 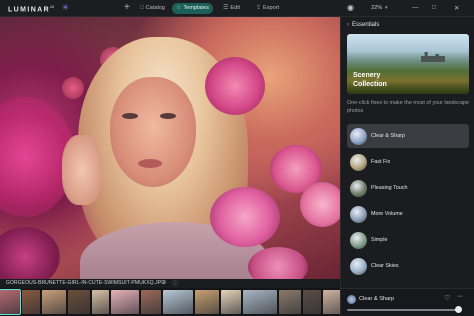 What do you see at coordinates (387, 214) in the screenshot?
I see `template-label: More Volume` at bounding box center [387, 214].